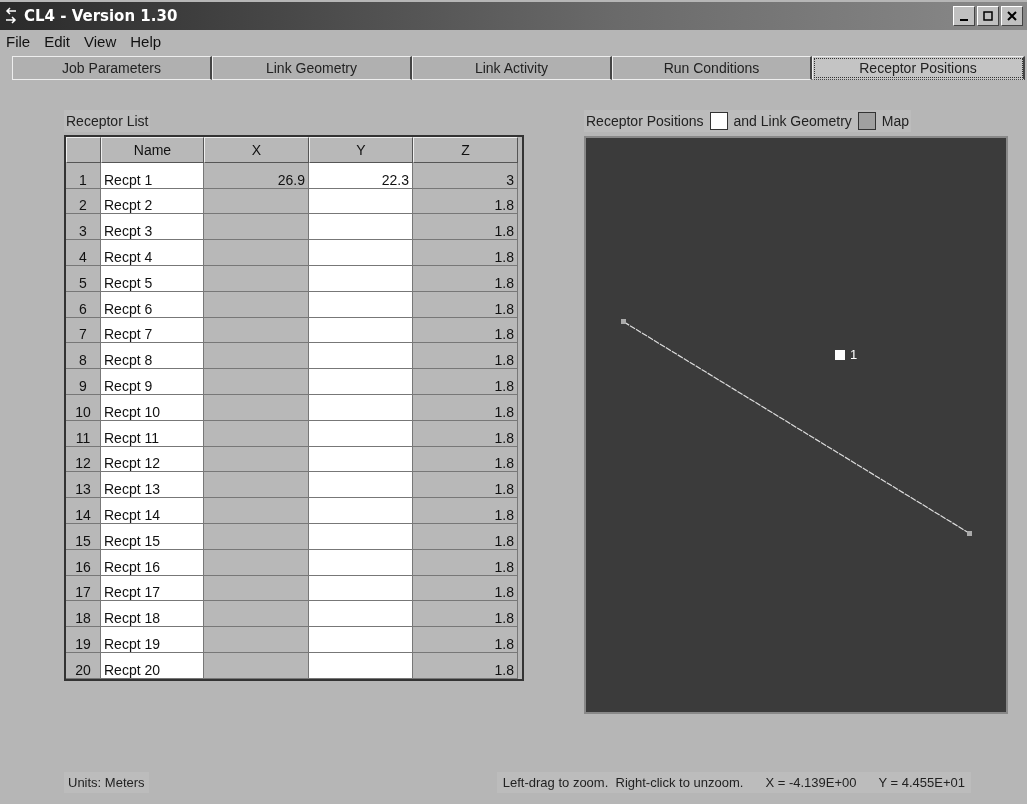 Image resolution: width=1027 pixels, height=804 pixels. Describe the element at coordinates (1012, 16) in the screenshot. I see `close-button` at that location.